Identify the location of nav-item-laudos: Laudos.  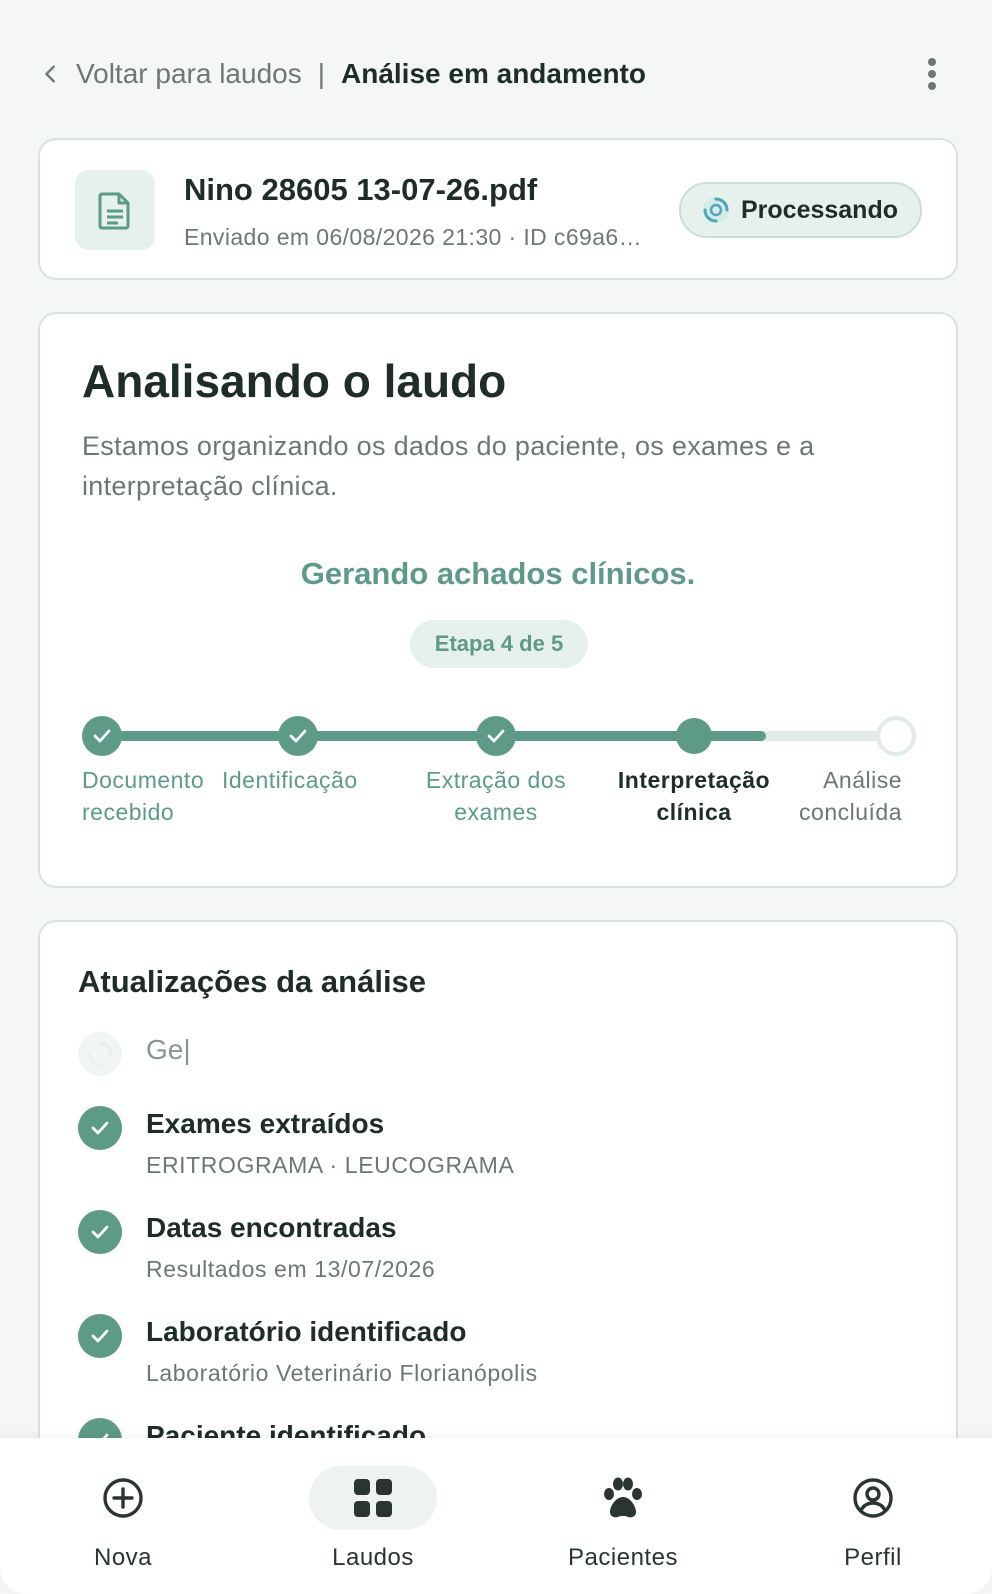
(373, 1519).